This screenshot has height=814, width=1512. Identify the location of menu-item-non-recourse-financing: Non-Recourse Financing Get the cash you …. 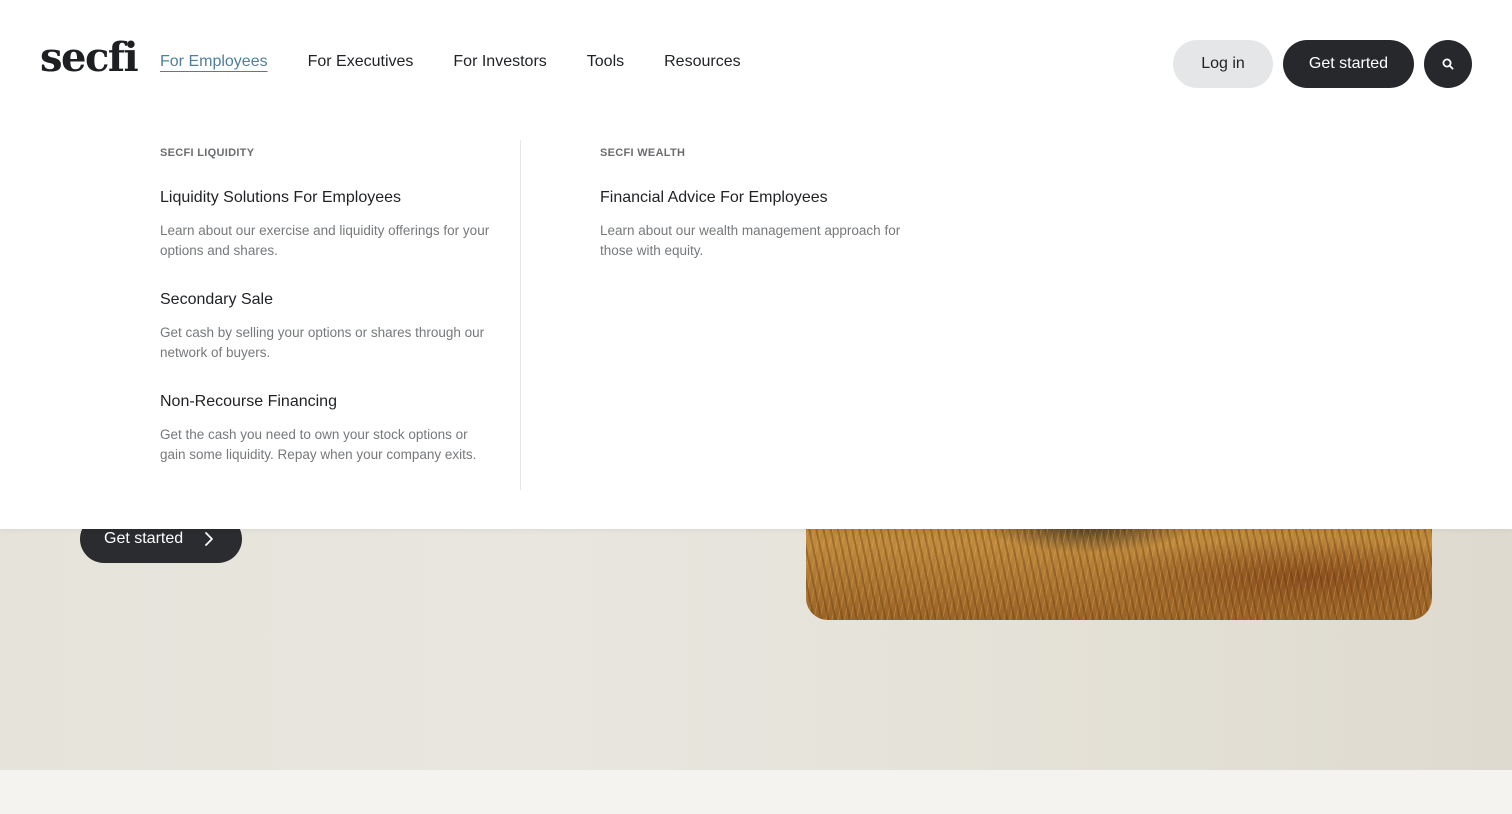
(325, 427).